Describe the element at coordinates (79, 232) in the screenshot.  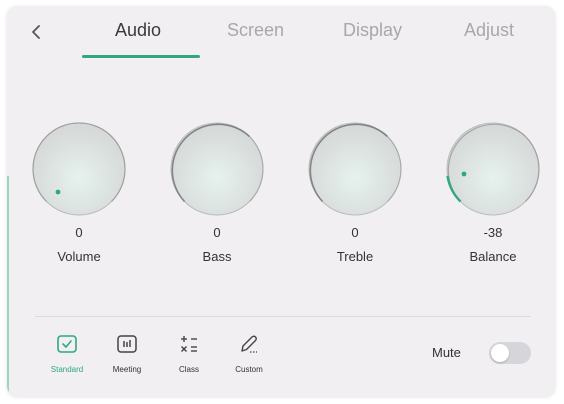
I see `volume-value: 0` at that location.